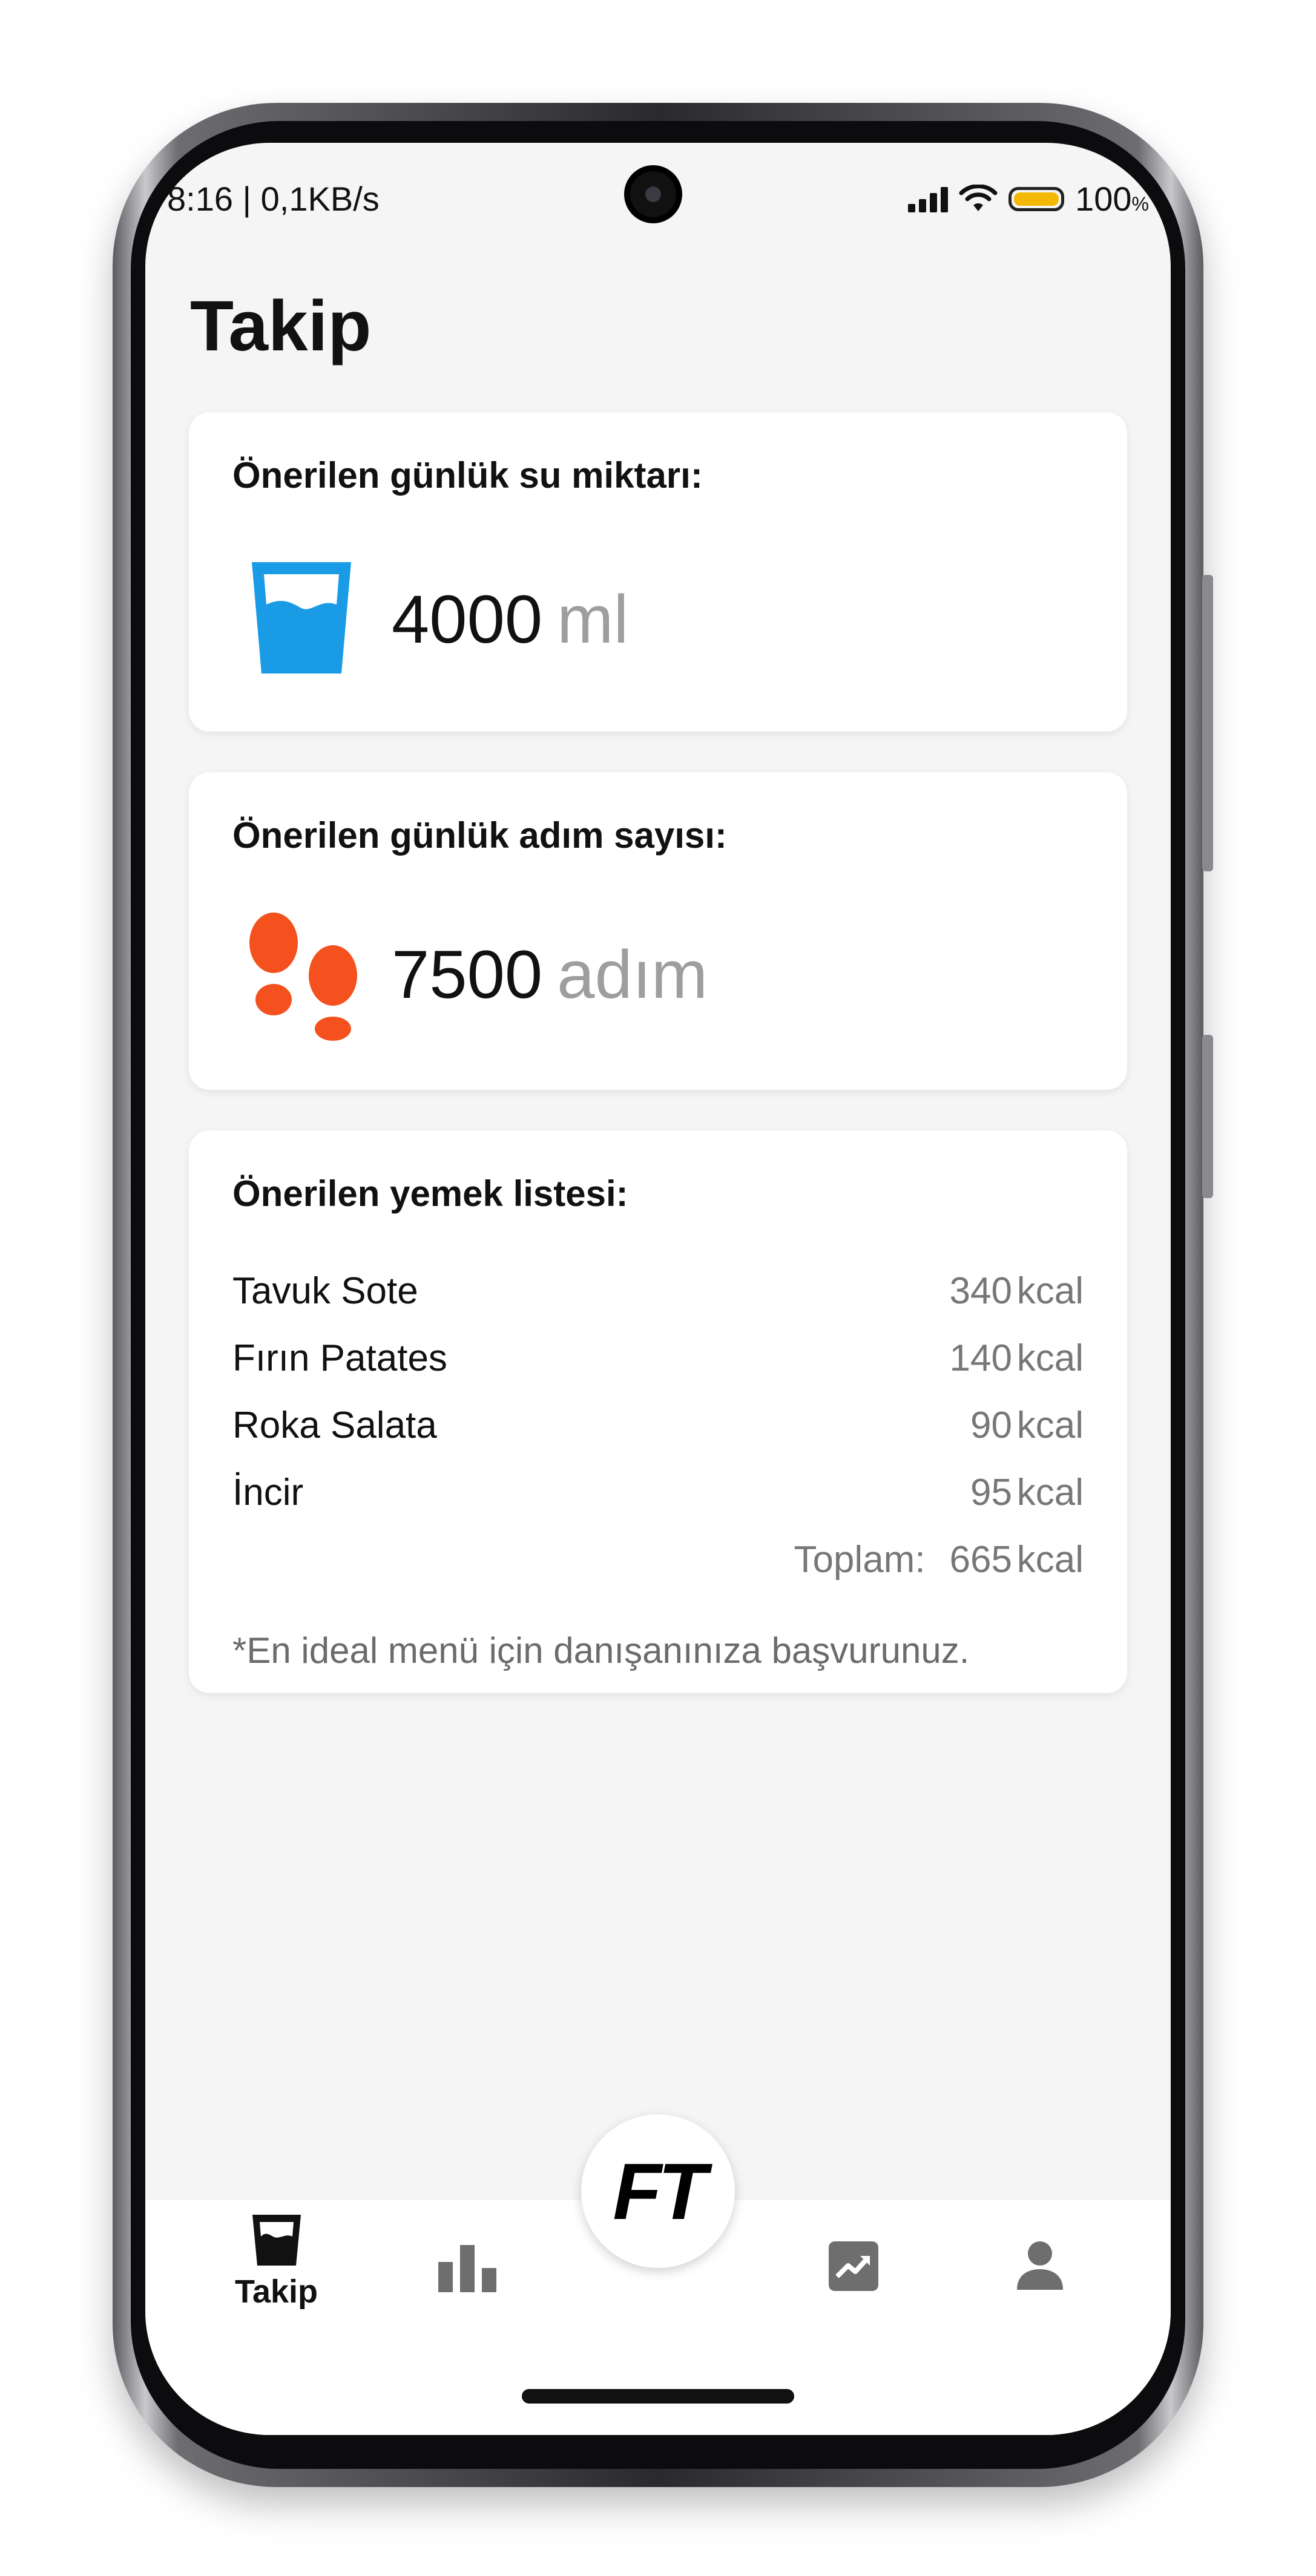 Image resolution: width=1316 pixels, height=2576 pixels. I want to click on food-kcal: 95 kcal, so click(1027, 1492).